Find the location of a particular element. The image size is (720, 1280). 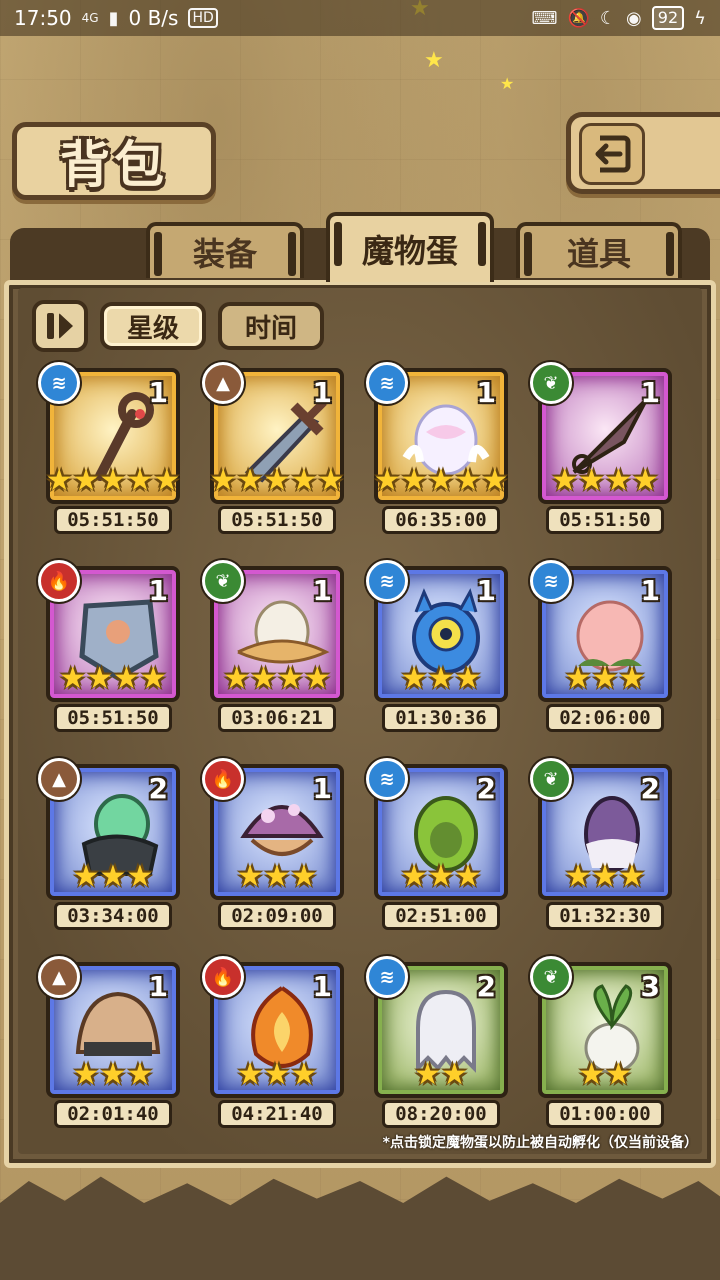

play-pause-icon is located at coordinates (50, 326).